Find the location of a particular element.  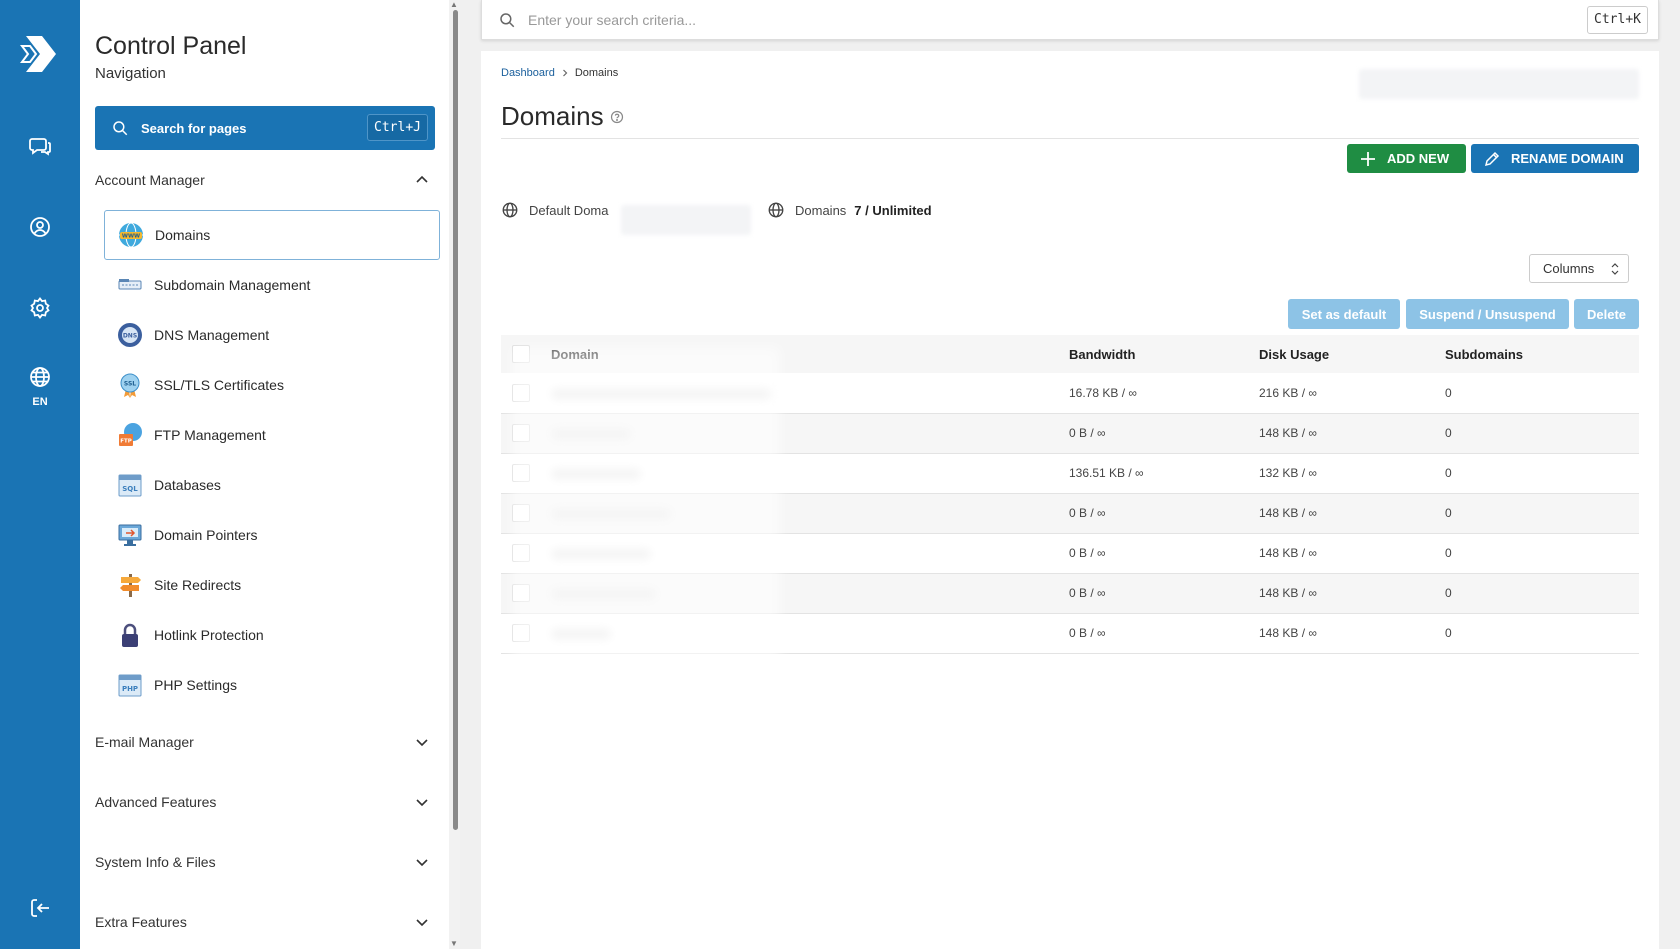

table-row: 16.78 KB / ∞ 216 KB / ∞ 0 is located at coordinates (1070, 393).